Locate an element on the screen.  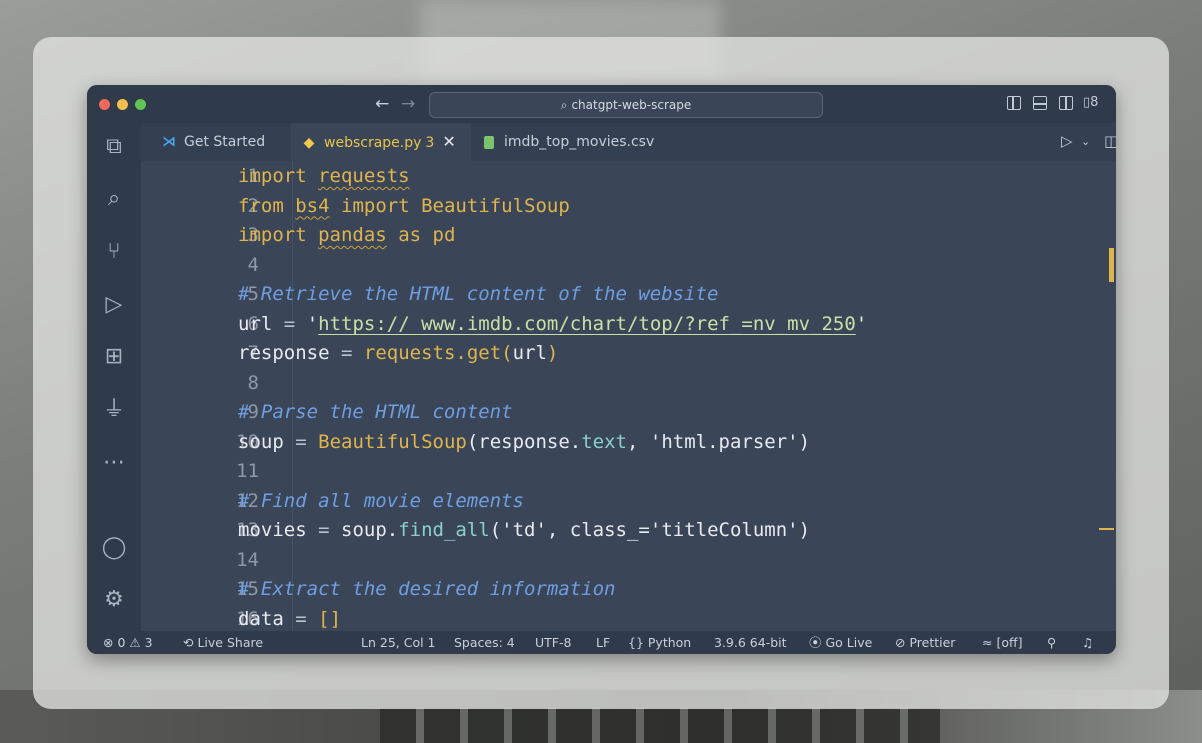
tab-get-started: ⋊ Get Started is located at coordinates (221, 142).